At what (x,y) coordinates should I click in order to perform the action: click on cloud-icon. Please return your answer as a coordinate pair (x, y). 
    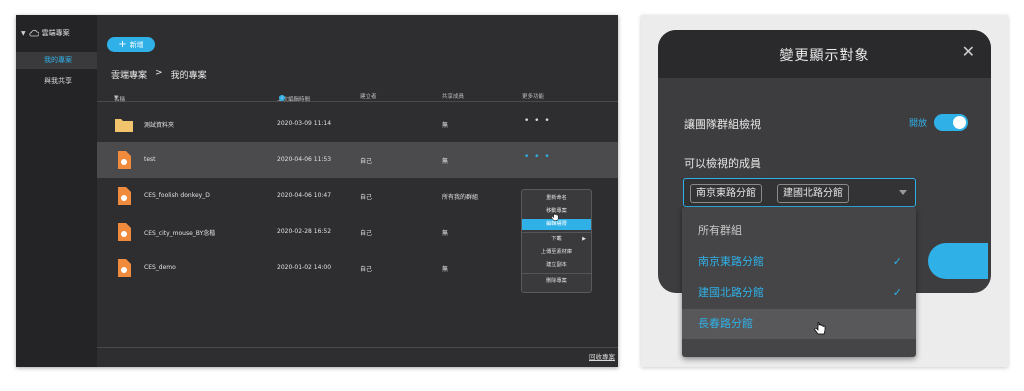
    Looking at the image, I should click on (34, 33).